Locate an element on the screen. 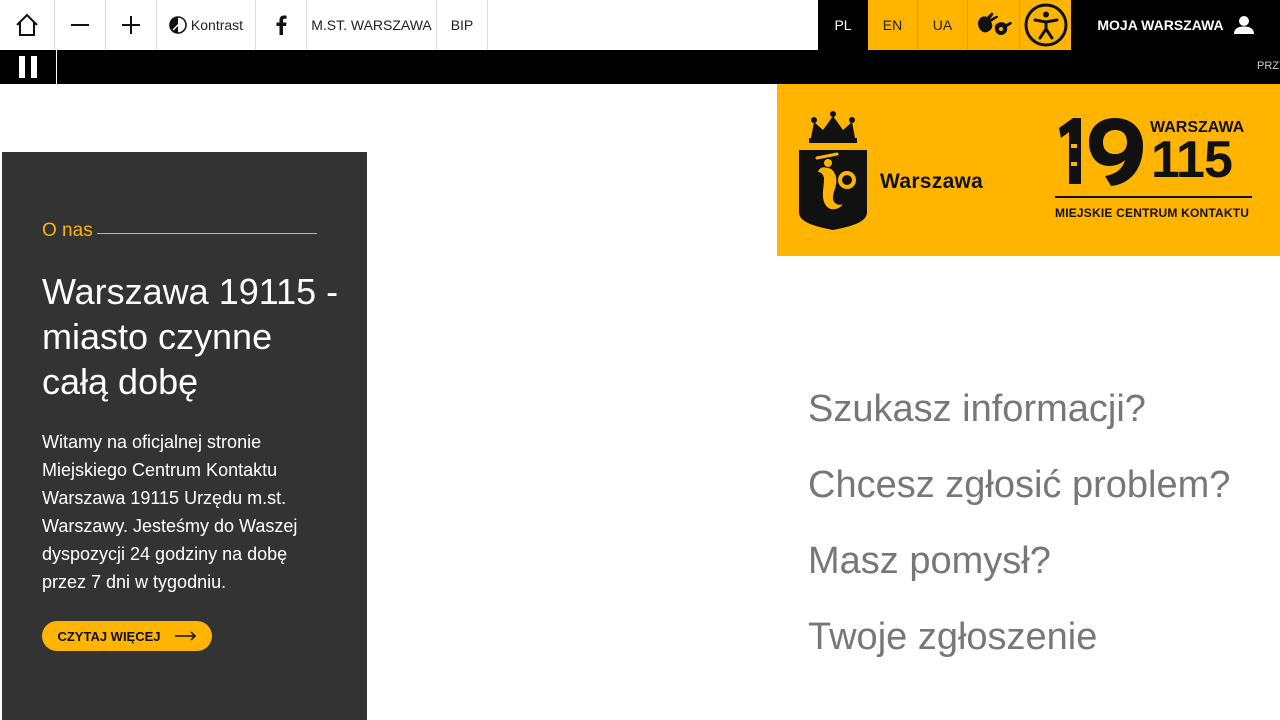 This screenshot has width=1280, height=720. moja-warszawa-label: MOJA WARSZAWA is located at coordinates (1160, 25).